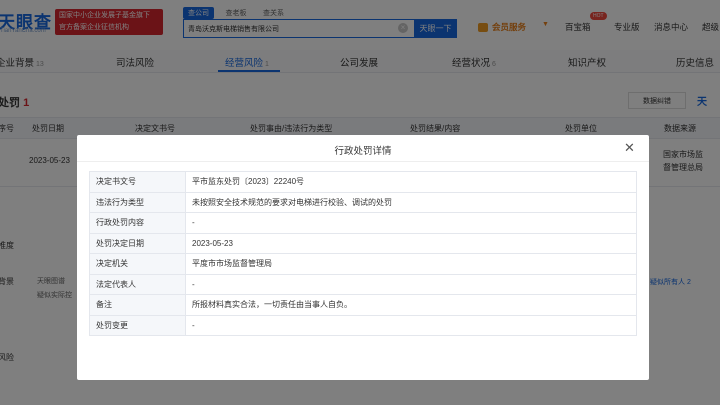  I want to click on detail-label: 决定书文号, so click(137, 182).